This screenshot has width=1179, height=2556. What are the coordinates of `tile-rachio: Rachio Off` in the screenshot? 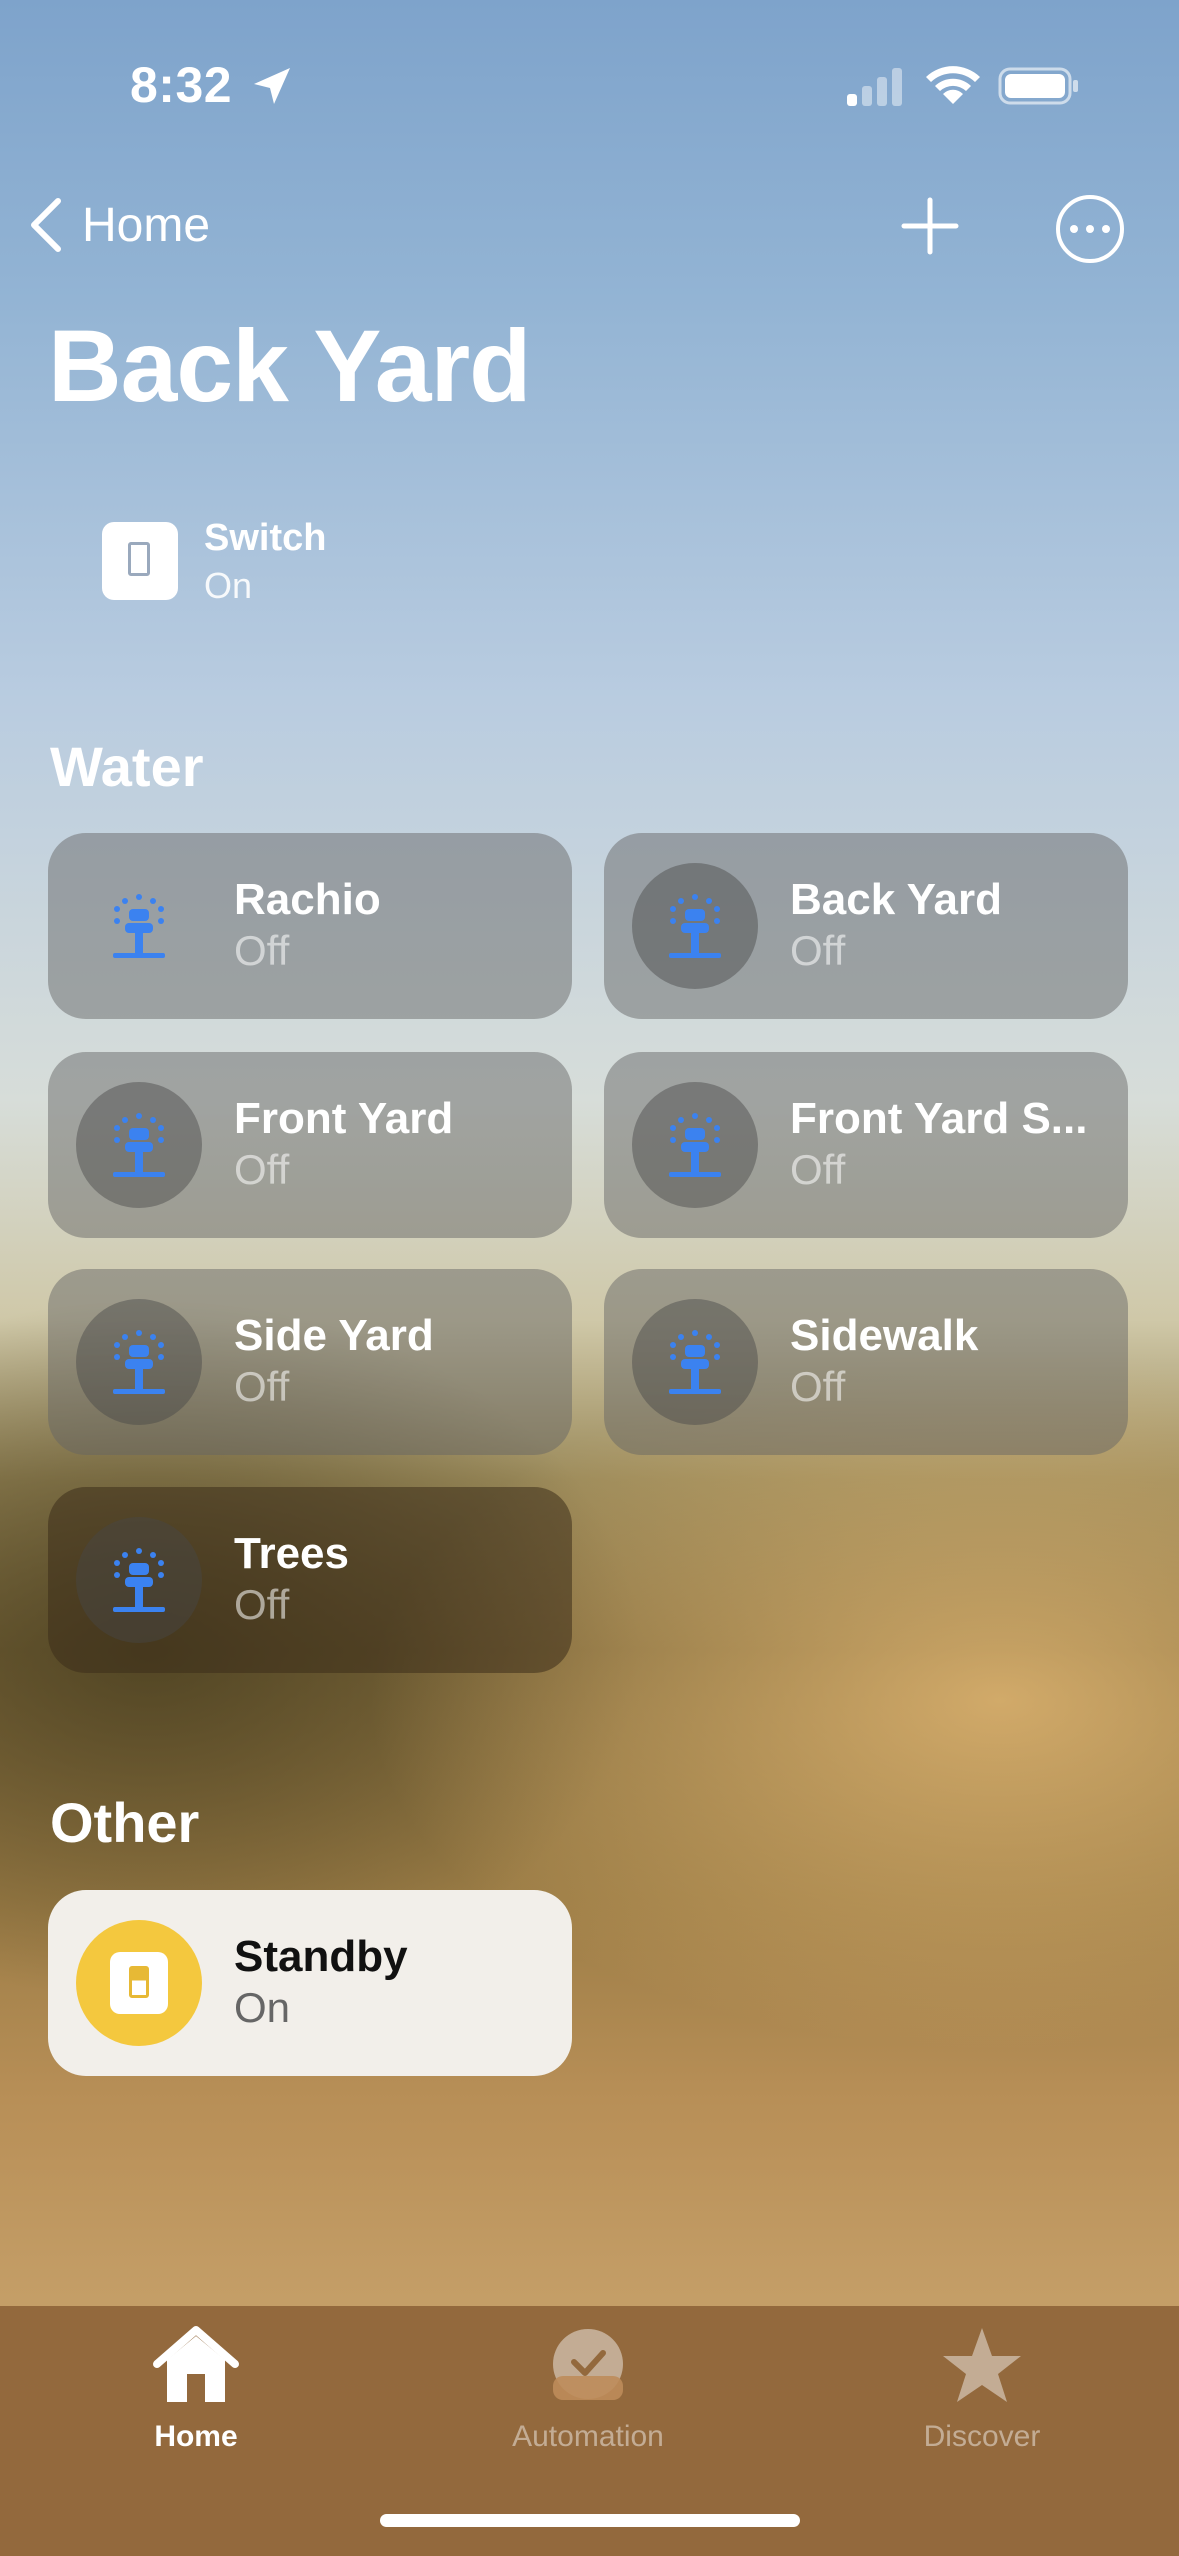 It's located at (310, 926).